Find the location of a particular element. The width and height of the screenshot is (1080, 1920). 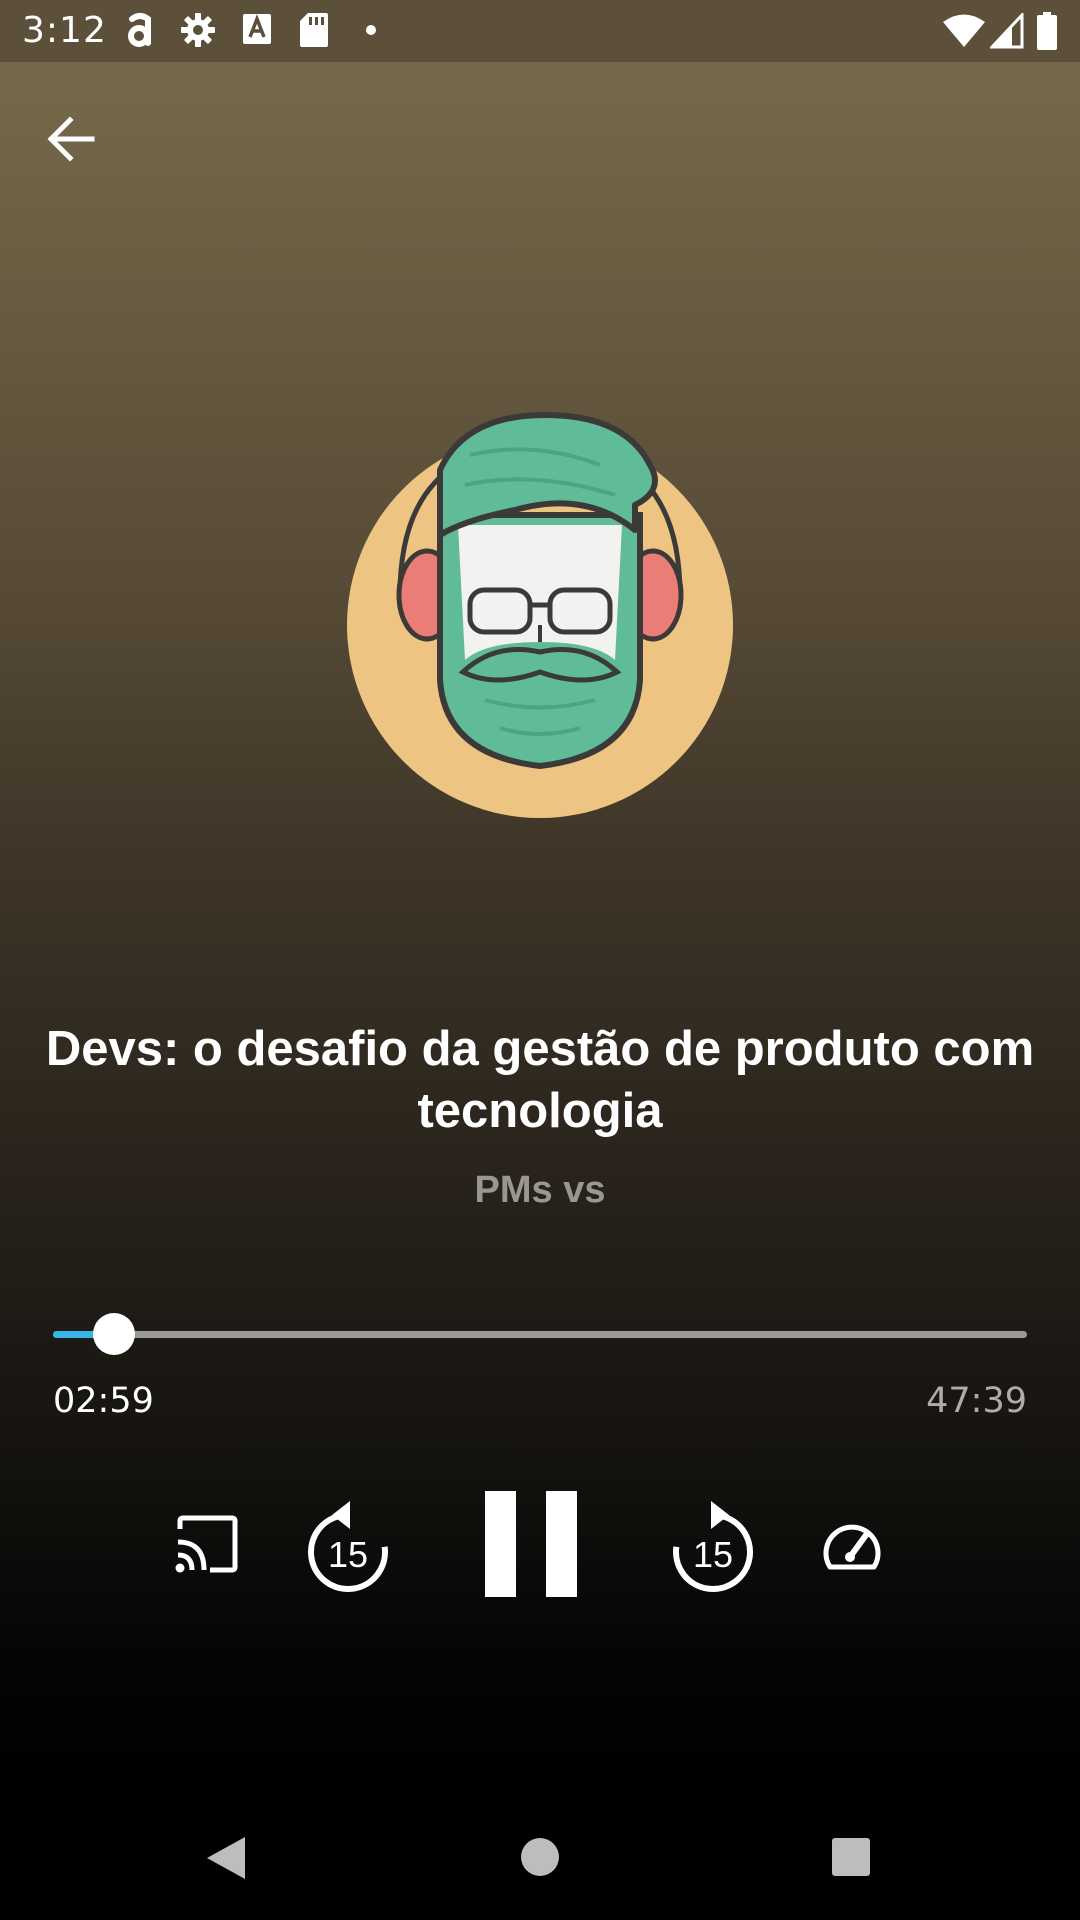

battery-icon is located at coordinates (1047, 31).